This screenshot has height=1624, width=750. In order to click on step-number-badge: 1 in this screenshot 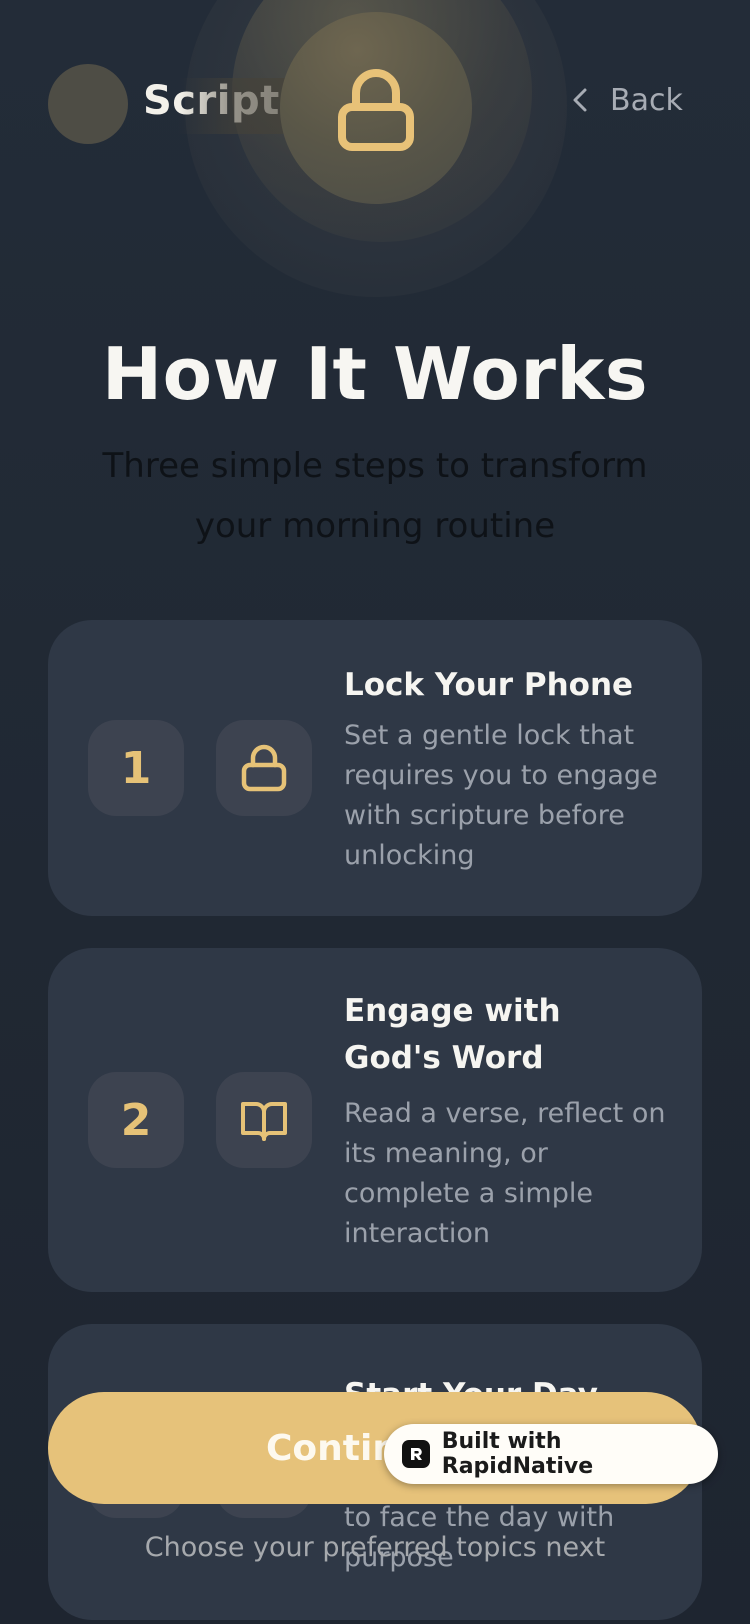, I will do `click(136, 768)`.